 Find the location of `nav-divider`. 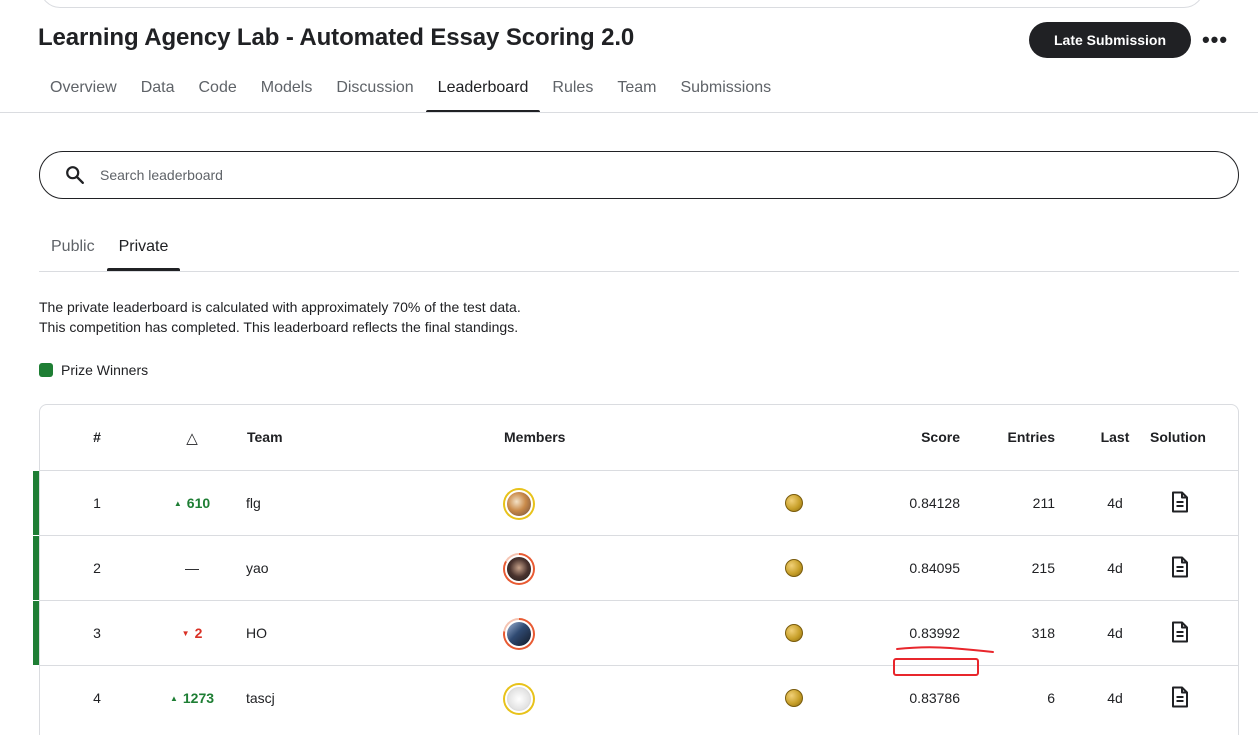

nav-divider is located at coordinates (629, 112).